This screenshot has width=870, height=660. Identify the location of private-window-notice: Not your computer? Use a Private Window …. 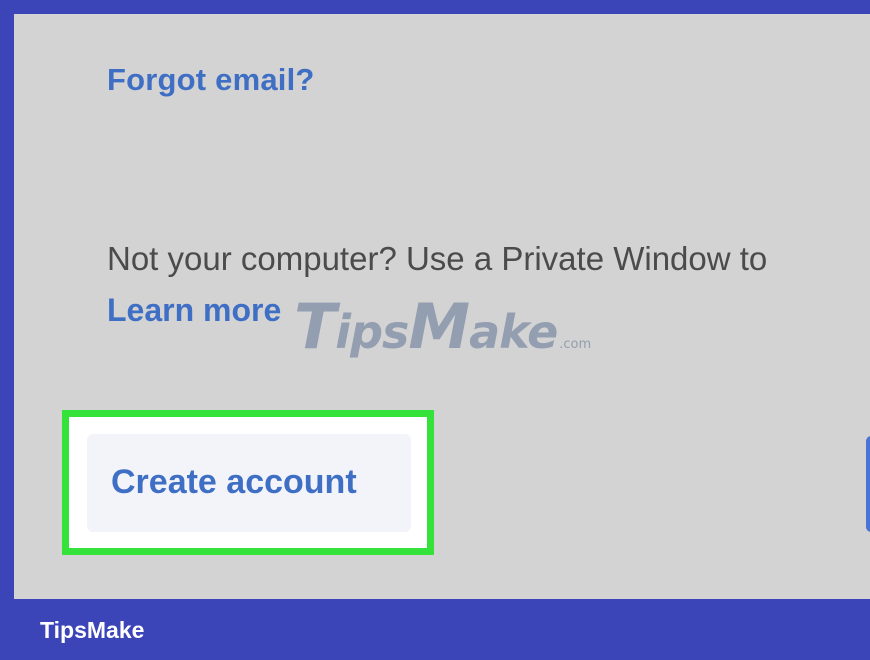
(437, 258).